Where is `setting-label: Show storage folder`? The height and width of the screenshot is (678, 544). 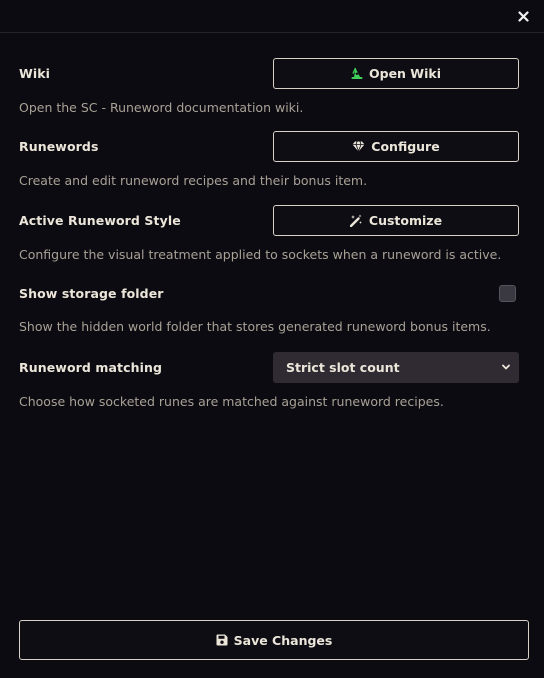
setting-label: Show storage folder is located at coordinates (91, 293).